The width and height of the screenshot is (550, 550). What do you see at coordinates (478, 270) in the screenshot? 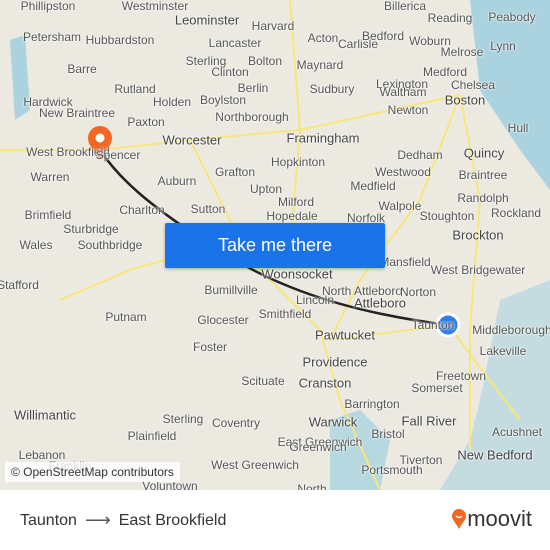
I see `place-label: West Bridgewater` at bounding box center [478, 270].